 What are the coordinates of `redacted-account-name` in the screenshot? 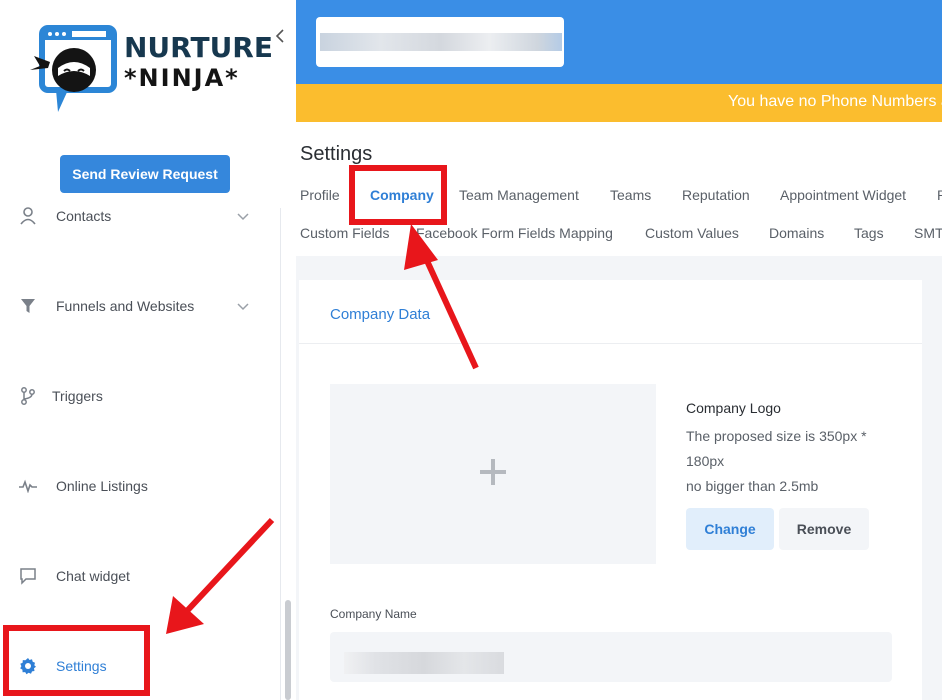 It's located at (441, 42).